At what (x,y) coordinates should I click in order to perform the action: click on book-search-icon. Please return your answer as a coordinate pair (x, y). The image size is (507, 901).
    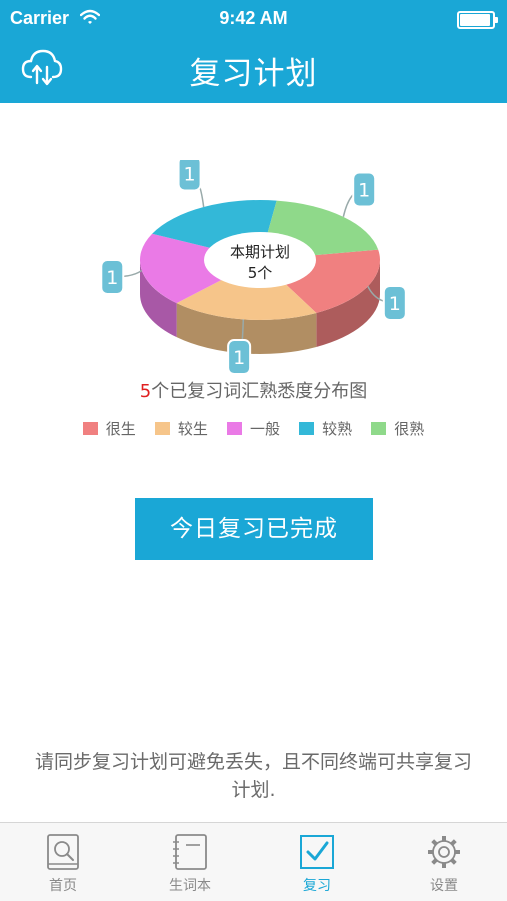
    Looking at the image, I should click on (63, 852).